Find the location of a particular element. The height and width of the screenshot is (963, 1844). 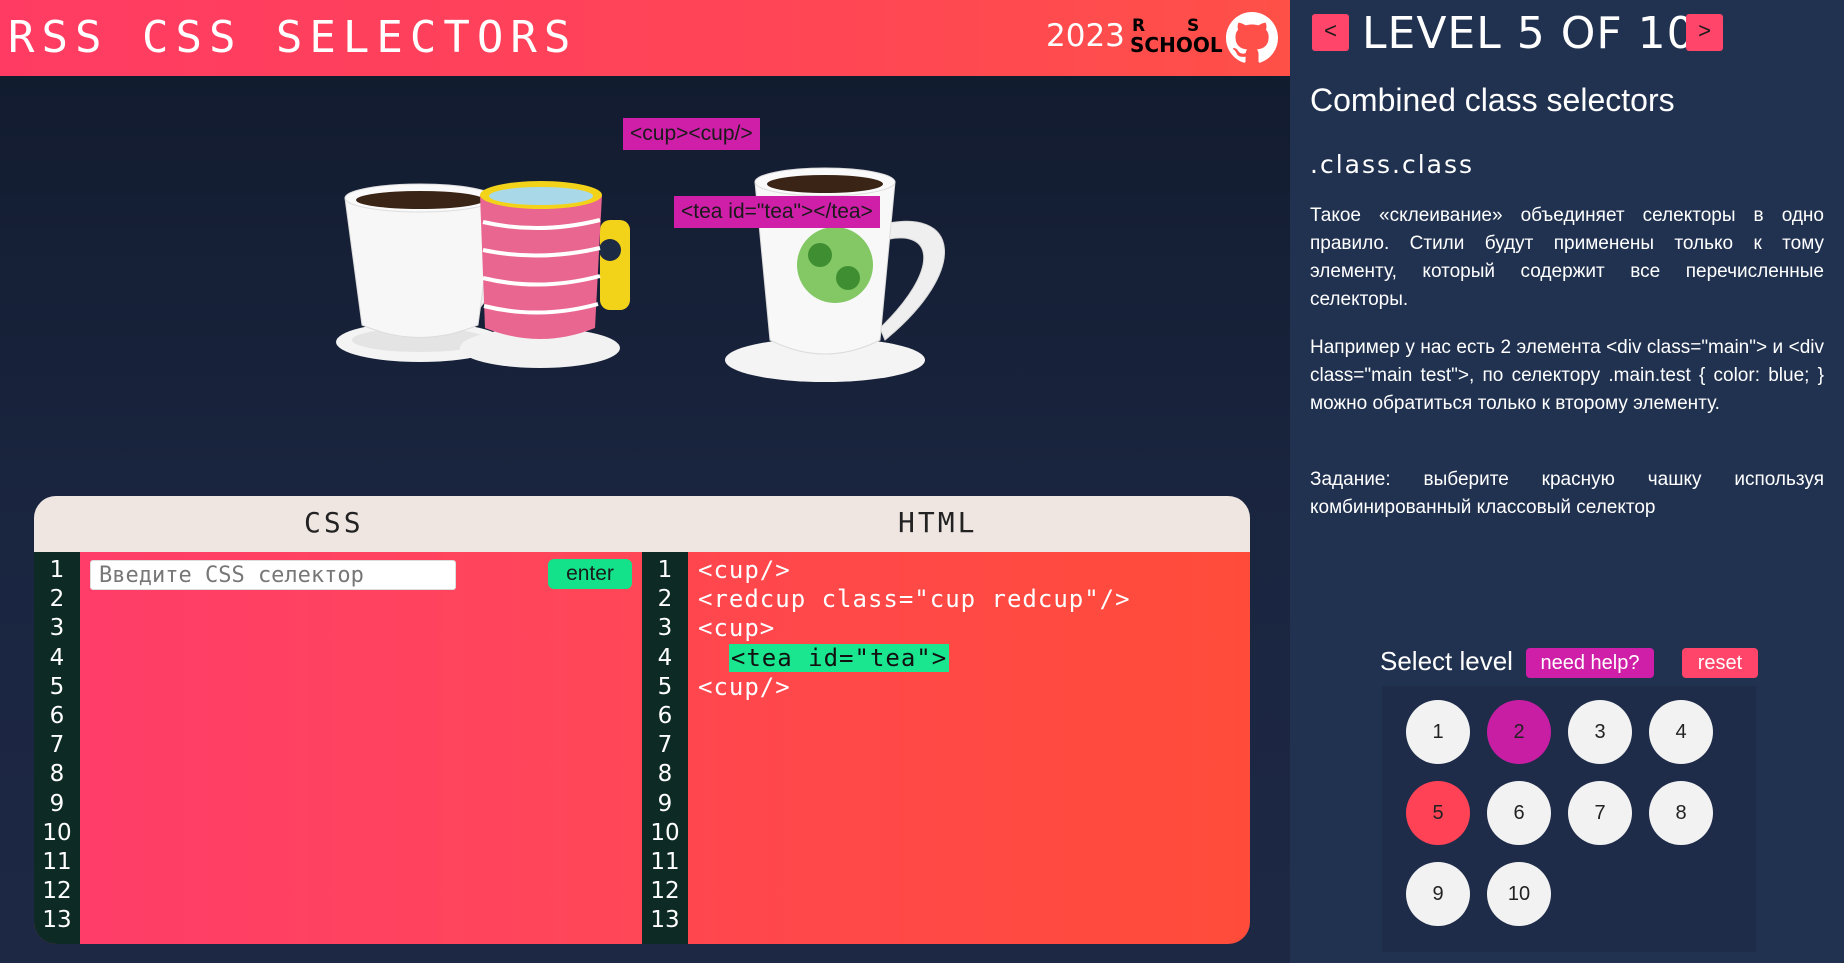

level-button-3: 3 is located at coordinates (1600, 732).